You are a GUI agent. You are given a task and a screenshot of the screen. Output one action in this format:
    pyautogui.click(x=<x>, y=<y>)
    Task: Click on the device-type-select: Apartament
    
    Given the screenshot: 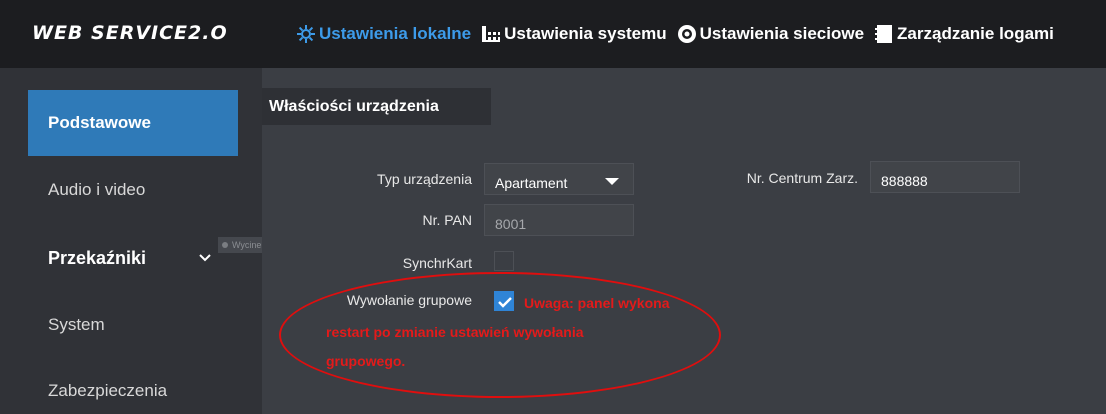 What is the action you would take?
    pyautogui.click(x=559, y=179)
    